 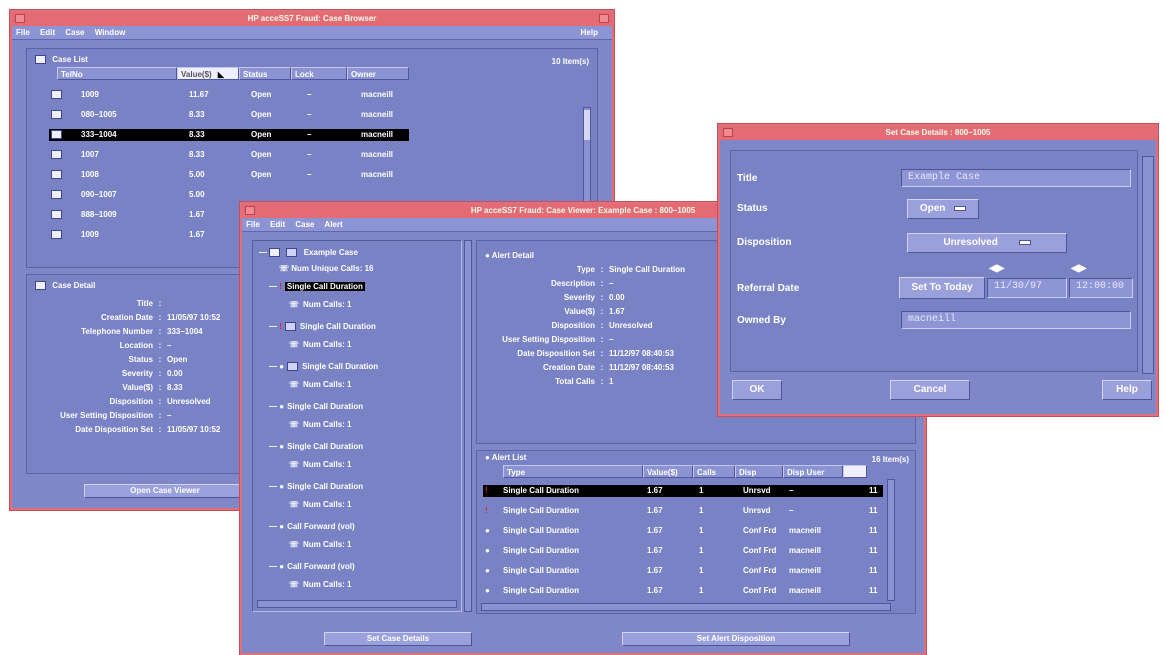 What do you see at coordinates (229, 95) in the screenshot?
I see `table-row: 1009 11.67 Open – macneill` at bounding box center [229, 95].